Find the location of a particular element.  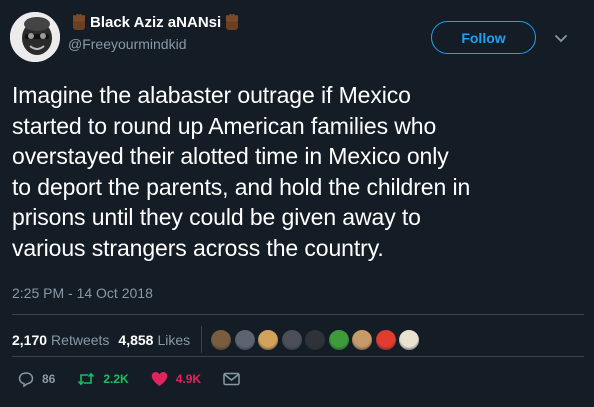

likes-label: Likes is located at coordinates (174, 339).